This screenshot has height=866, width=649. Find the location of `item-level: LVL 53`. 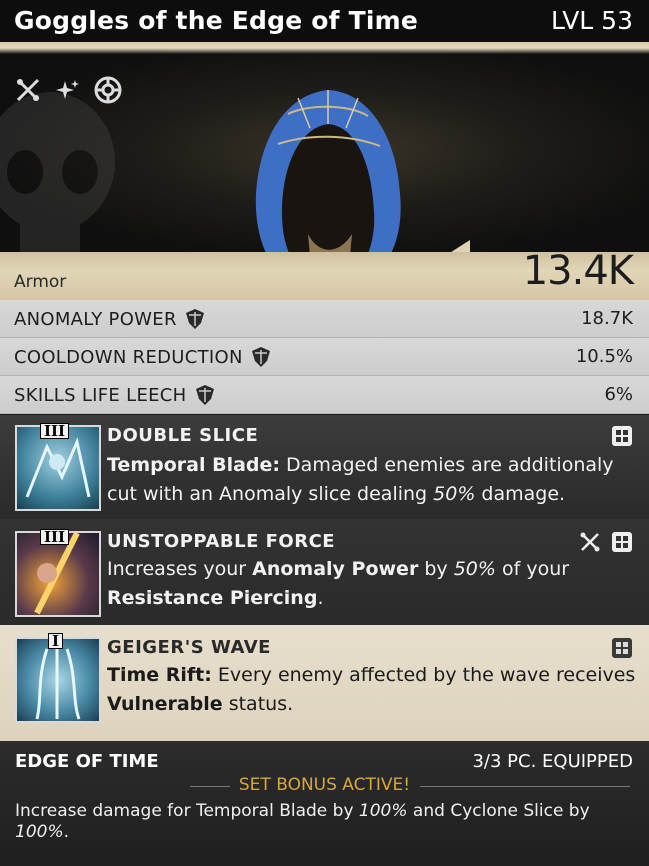

item-level: LVL 53 is located at coordinates (592, 20).